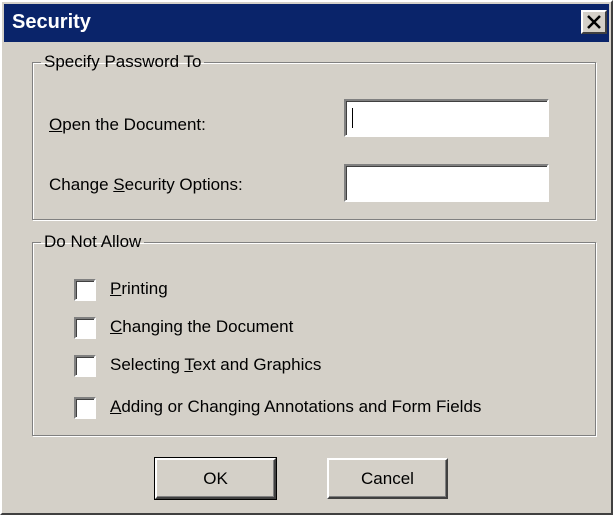 The image size is (613, 515). Describe the element at coordinates (81, 184) in the screenshot. I see `change-label-prefix: Change` at that location.